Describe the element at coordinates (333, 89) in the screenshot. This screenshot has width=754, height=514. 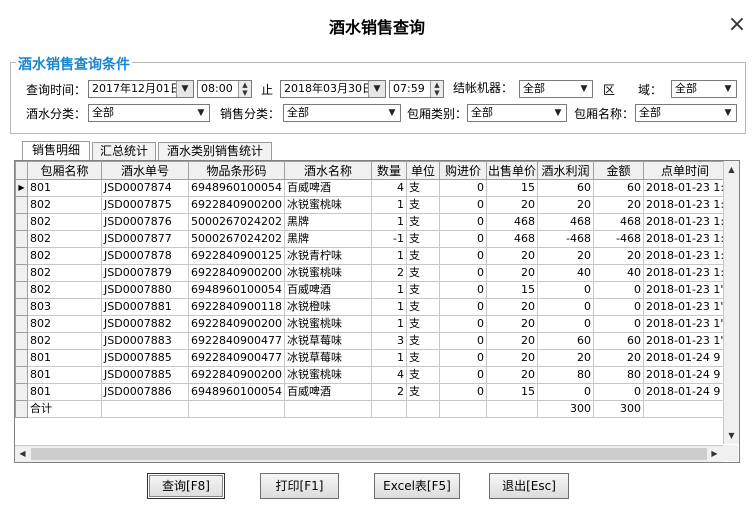
I see `end-date-picker: 2018年03月30日 ▼` at that location.